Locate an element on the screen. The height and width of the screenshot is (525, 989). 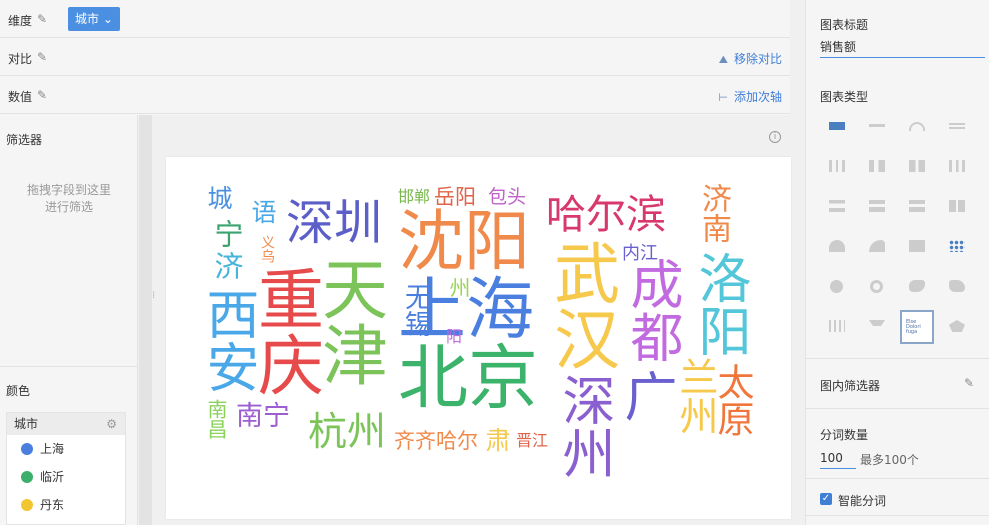
chart-type-pie-icon is located at coordinates (837, 287).